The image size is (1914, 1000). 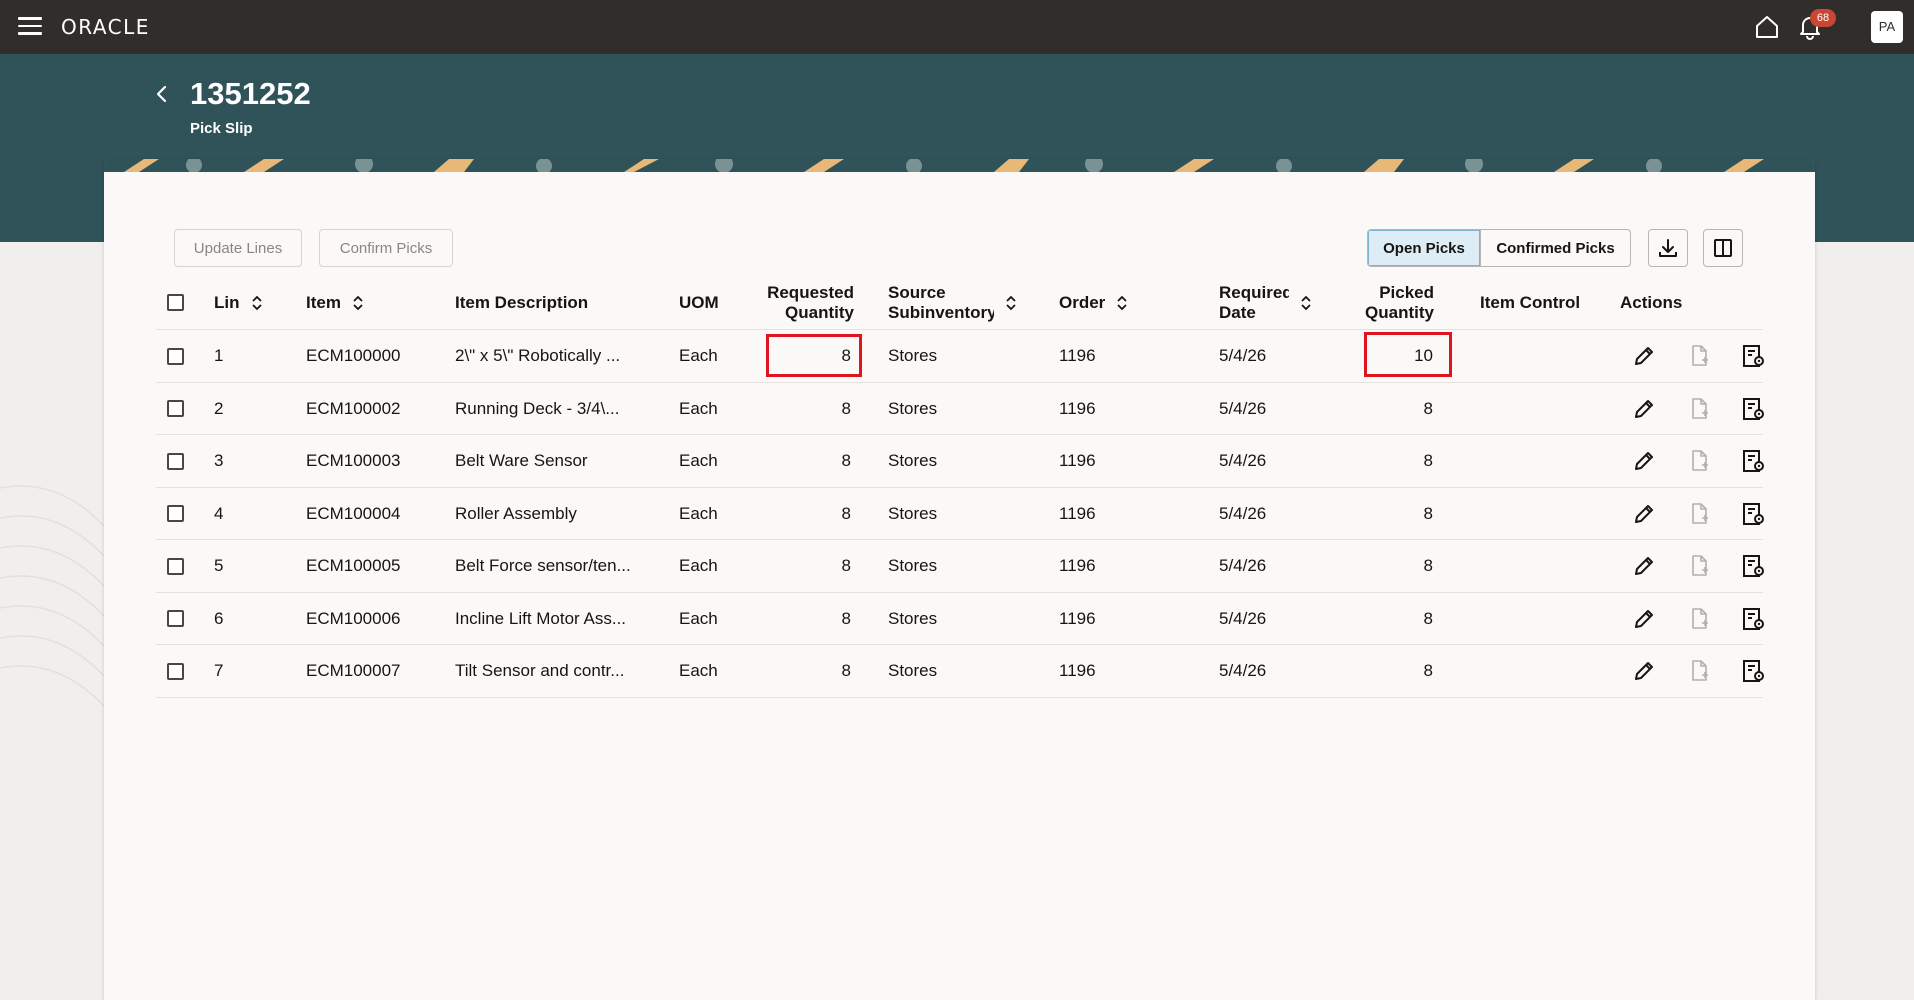 I want to click on cell-source-subinventory: Stores, so click(x=913, y=618).